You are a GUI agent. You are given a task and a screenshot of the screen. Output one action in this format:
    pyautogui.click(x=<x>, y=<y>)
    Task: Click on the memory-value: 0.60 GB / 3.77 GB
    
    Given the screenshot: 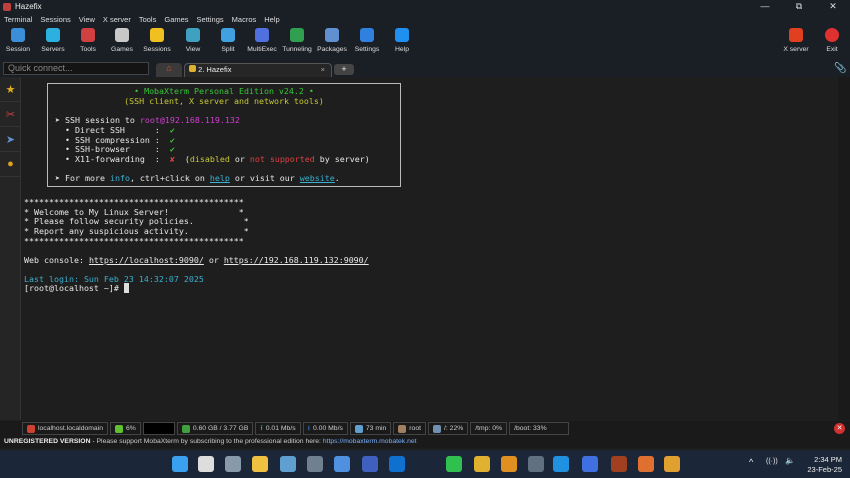 What is the action you would take?
    pyautogui.click(x=220, y=428)
    